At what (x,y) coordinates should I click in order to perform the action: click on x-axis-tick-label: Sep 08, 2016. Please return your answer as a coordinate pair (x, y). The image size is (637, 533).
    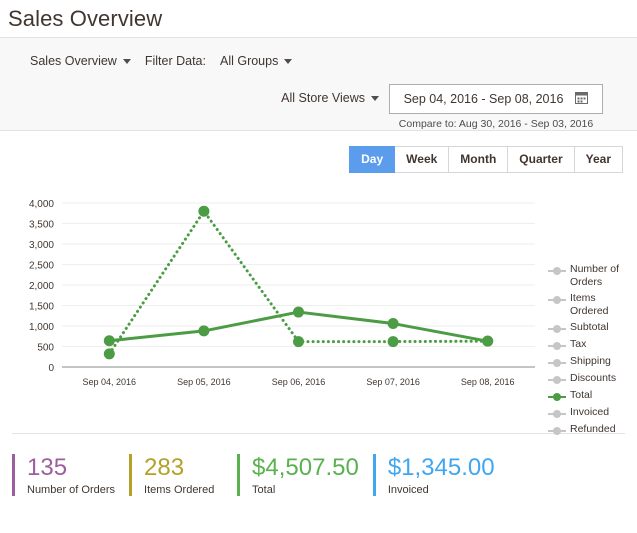
    Looking at the image, I should click on (488, 382).